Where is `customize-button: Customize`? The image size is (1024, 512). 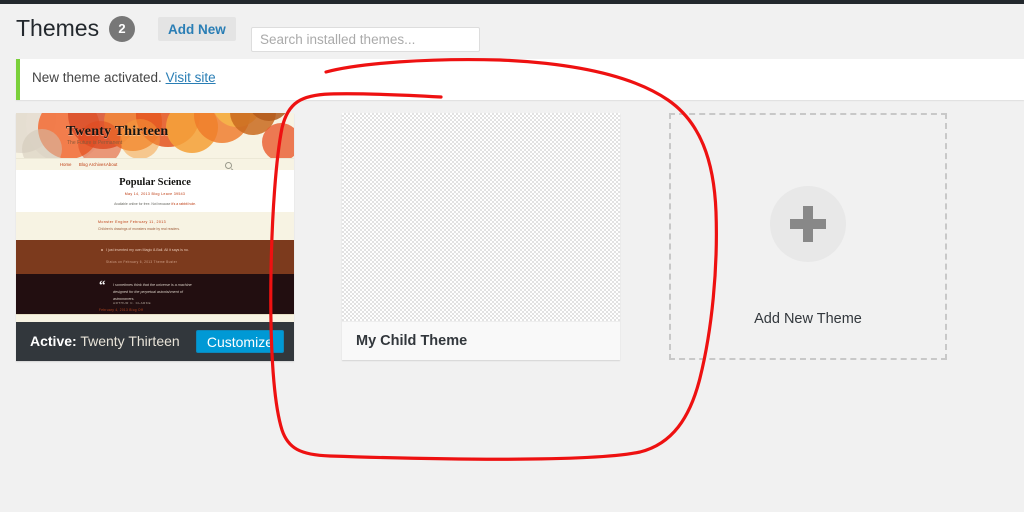 customize-button: Customize is located at coordinates (239, 341).